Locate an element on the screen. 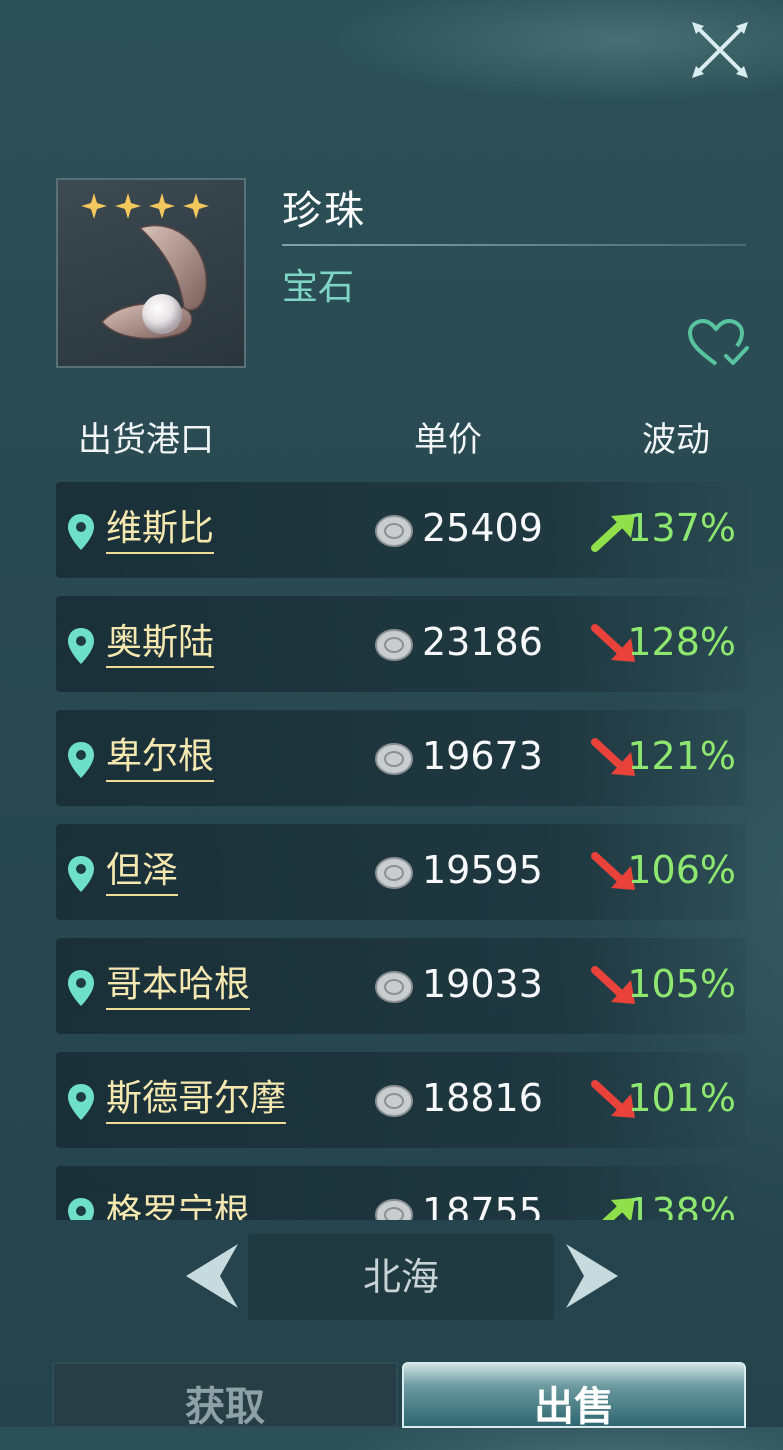 The height and width of the screenshot is (1450, 783). tab-sell: 出售 is located at coordinates (574, 1396).